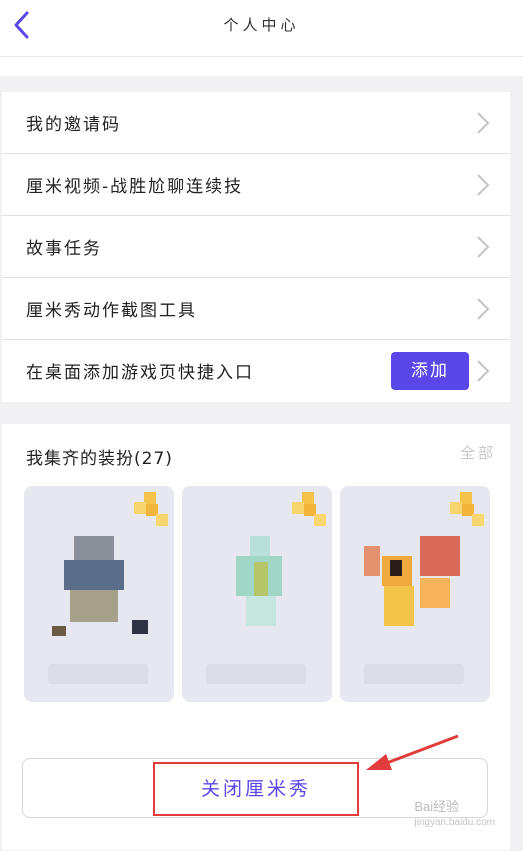 This screenshot has height=851, width=523. I want to click on menu-item-label: 厘米秀动作截图工具, so click(111, 311).